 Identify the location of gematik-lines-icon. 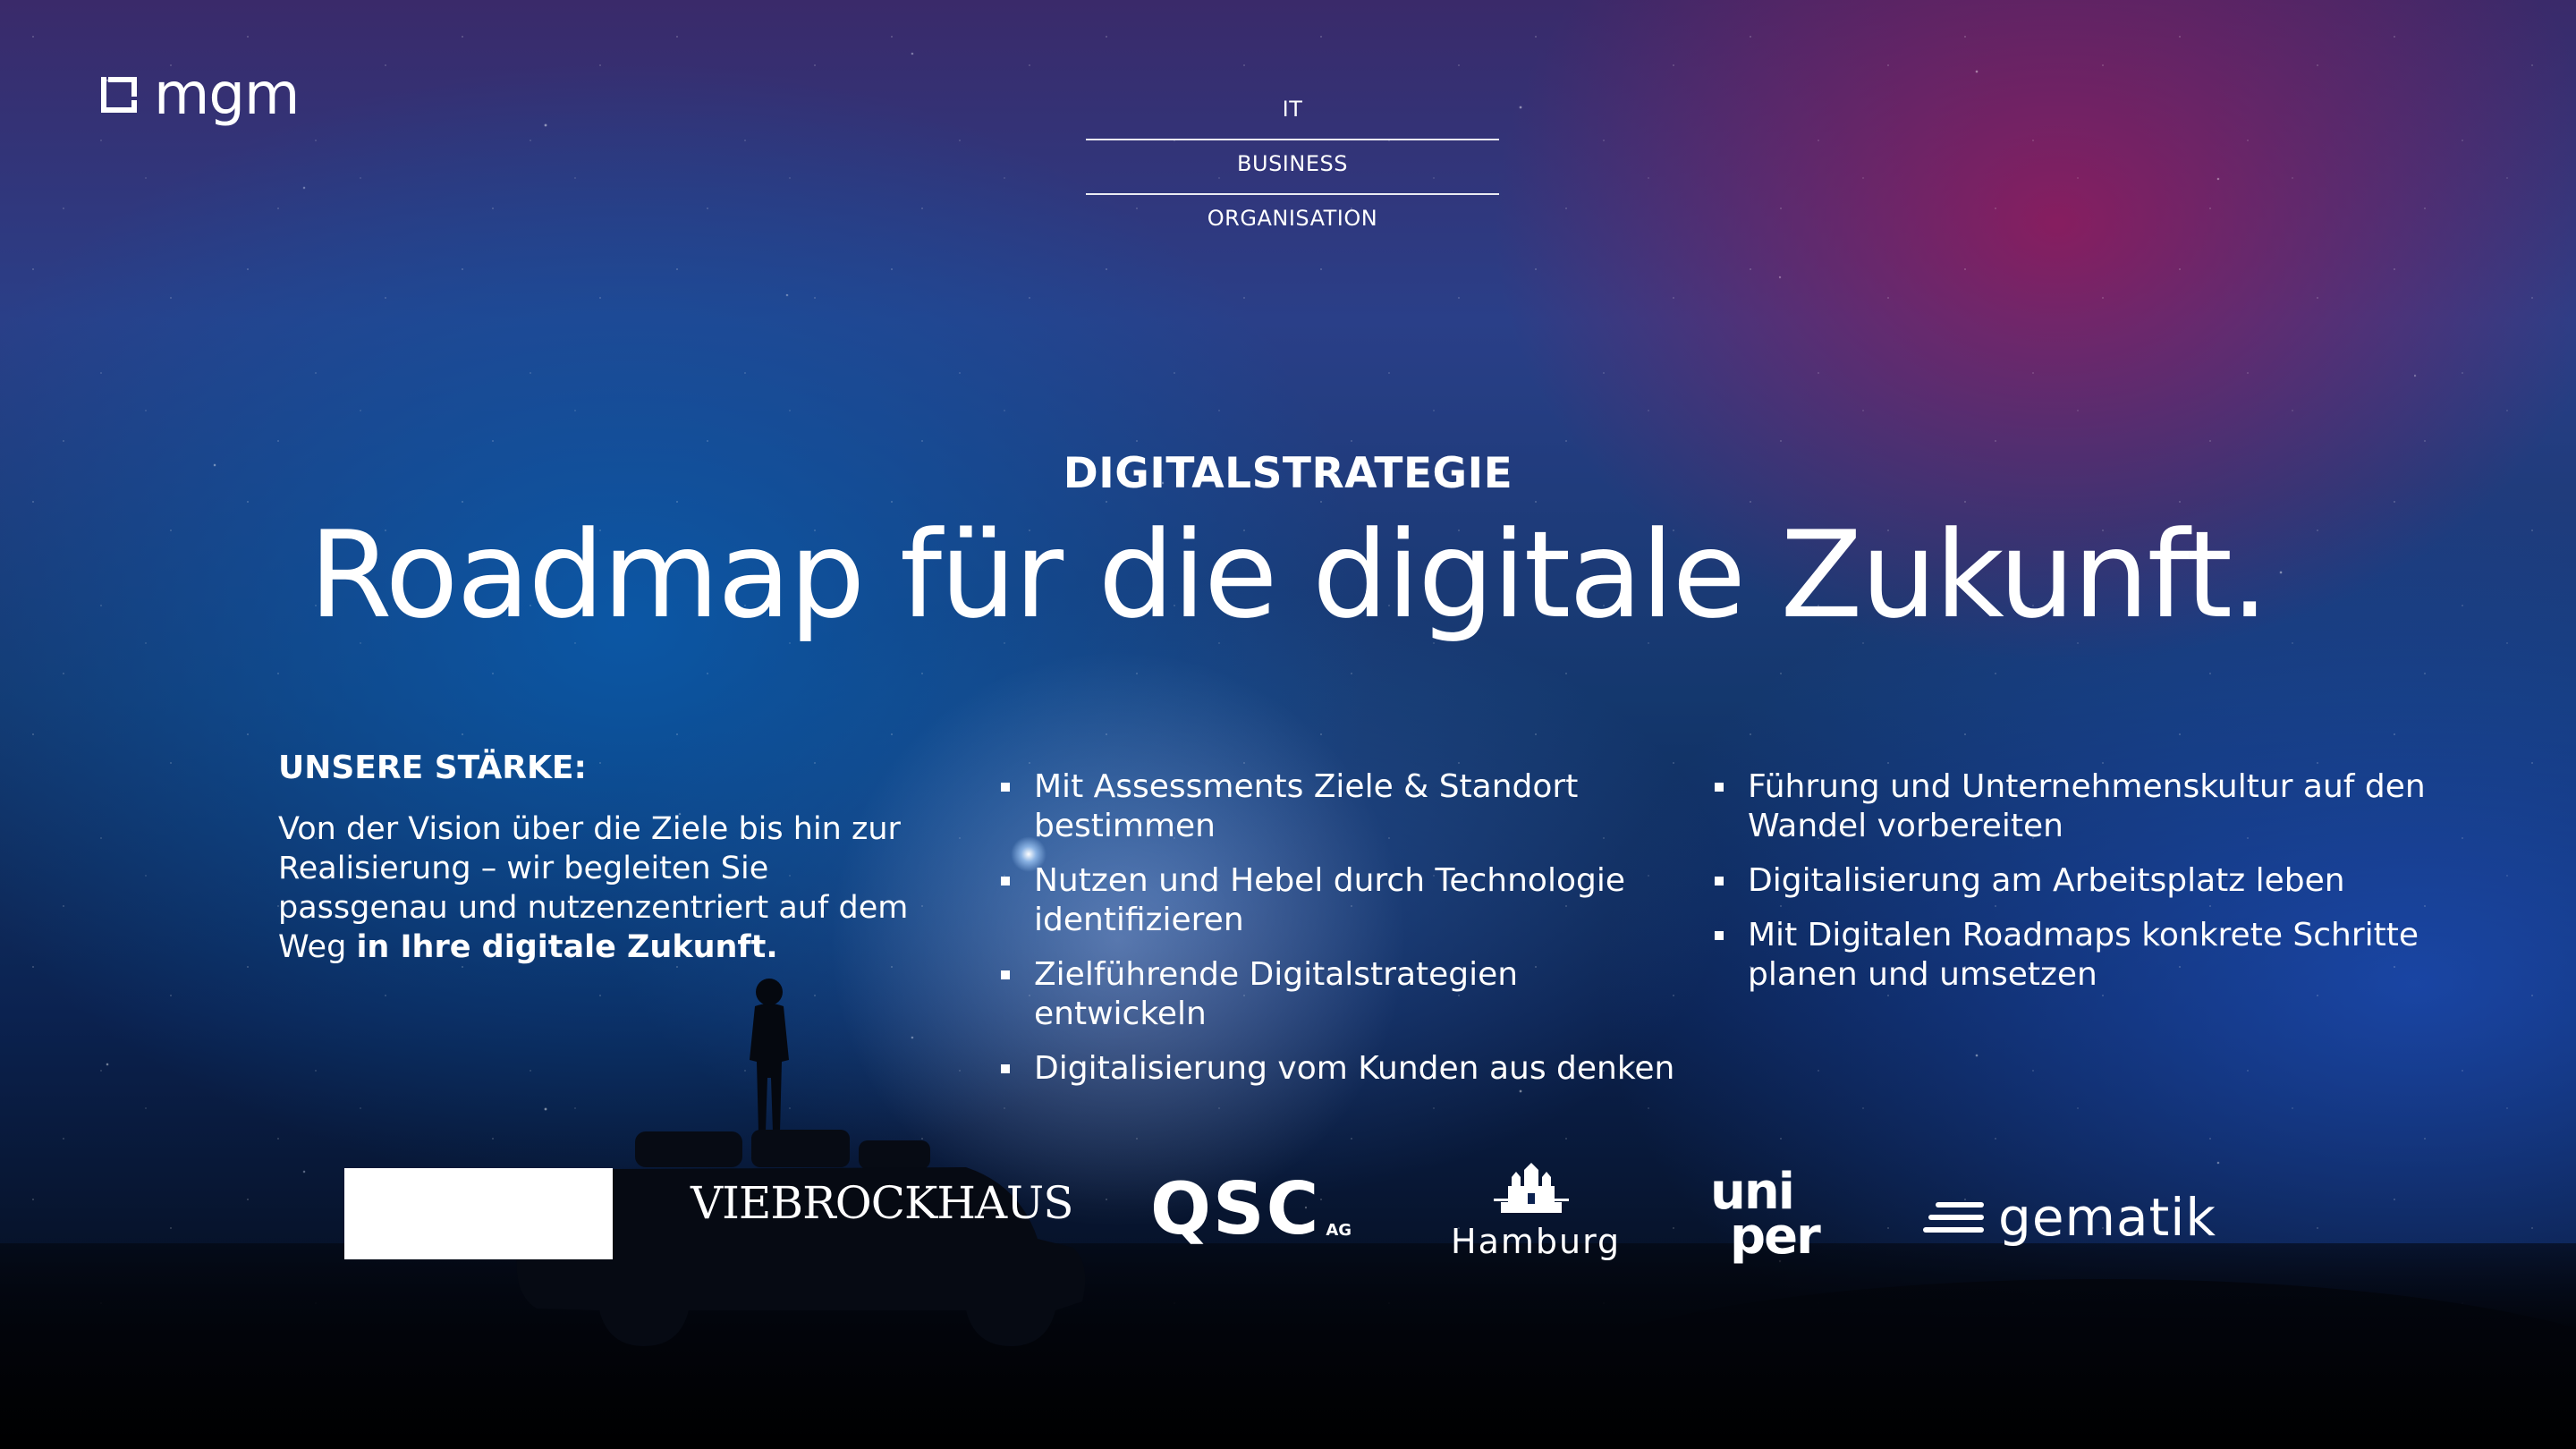
(1953, 1217).